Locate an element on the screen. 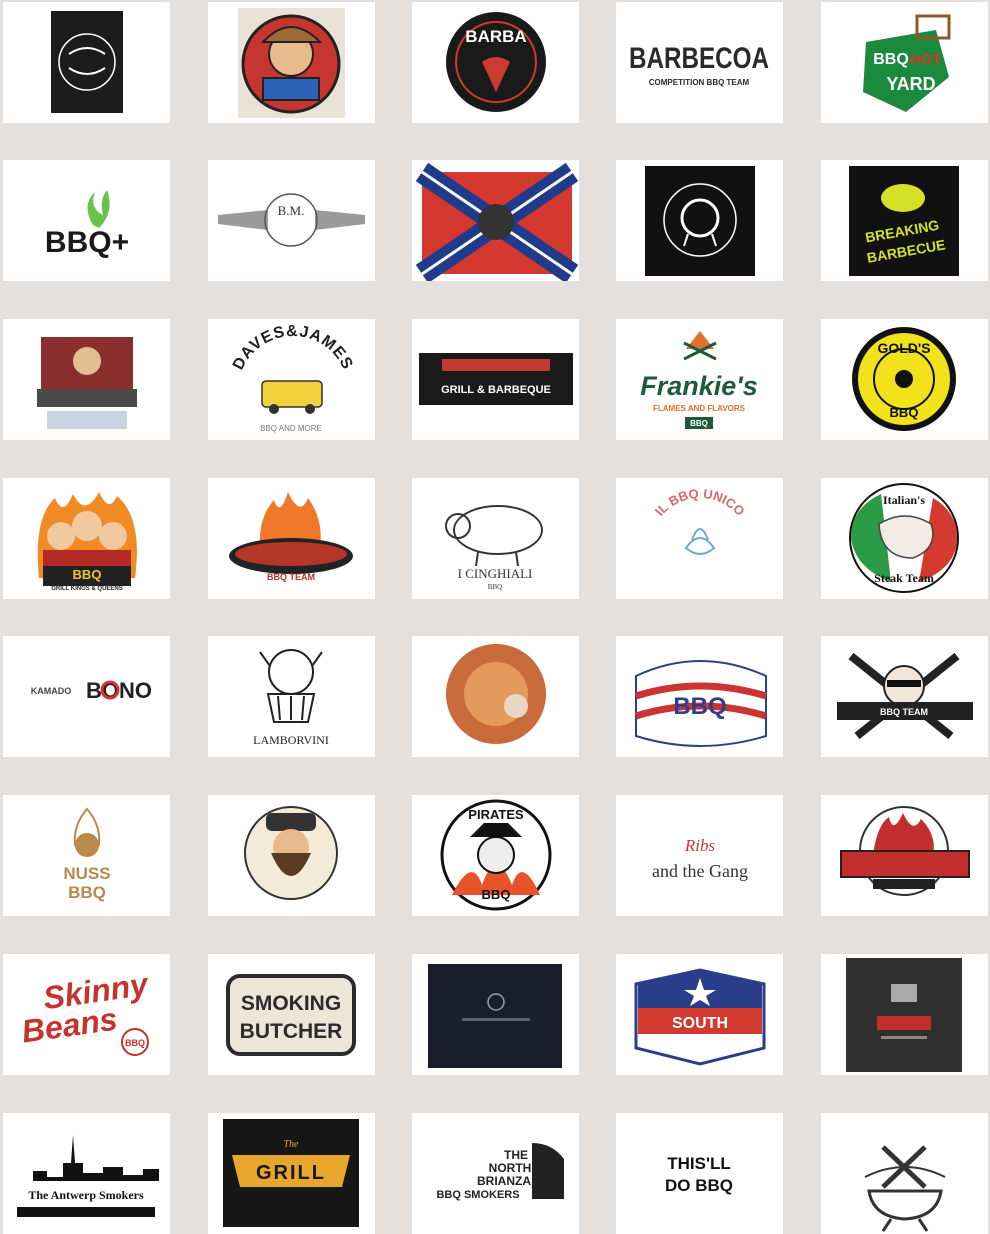  nuss-sub: BBQ is located at coordinates (87, 892).